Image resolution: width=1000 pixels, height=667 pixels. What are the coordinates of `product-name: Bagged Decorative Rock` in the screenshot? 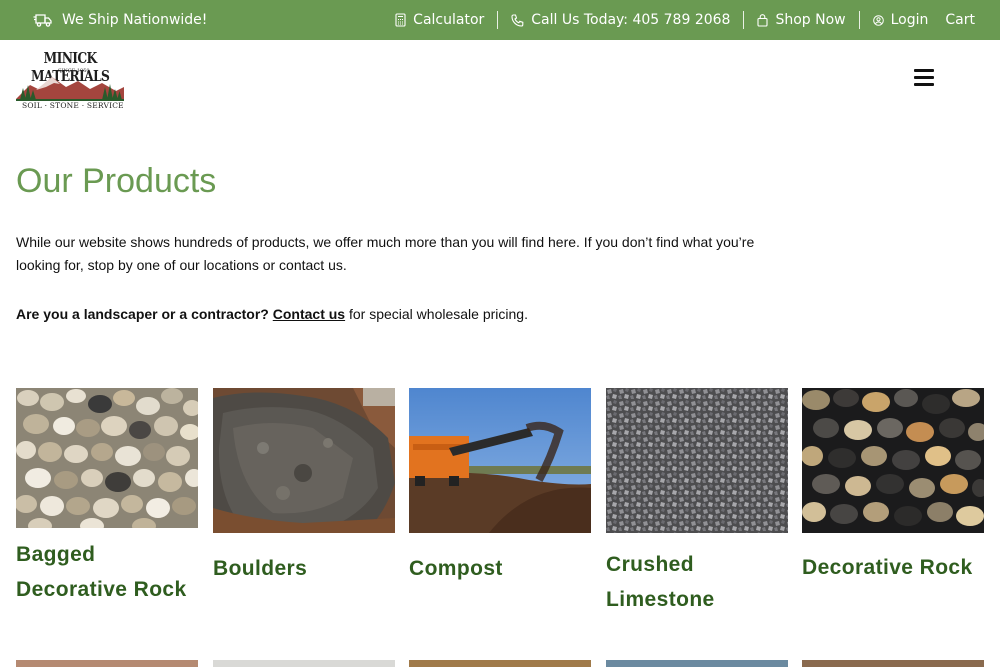 It's located at (107, 572).